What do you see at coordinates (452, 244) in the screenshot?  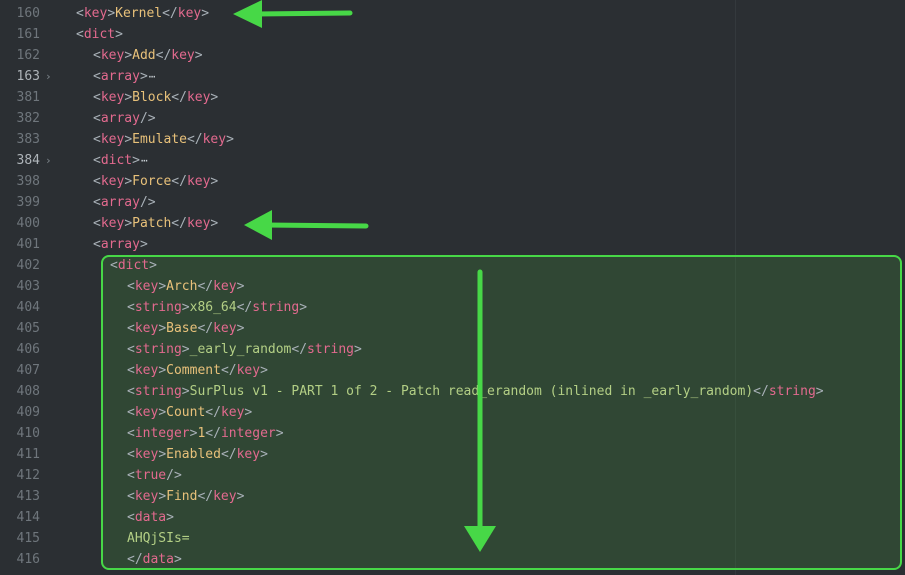 I see `code-line: 401 <array>` at bounding box center [452, 244].